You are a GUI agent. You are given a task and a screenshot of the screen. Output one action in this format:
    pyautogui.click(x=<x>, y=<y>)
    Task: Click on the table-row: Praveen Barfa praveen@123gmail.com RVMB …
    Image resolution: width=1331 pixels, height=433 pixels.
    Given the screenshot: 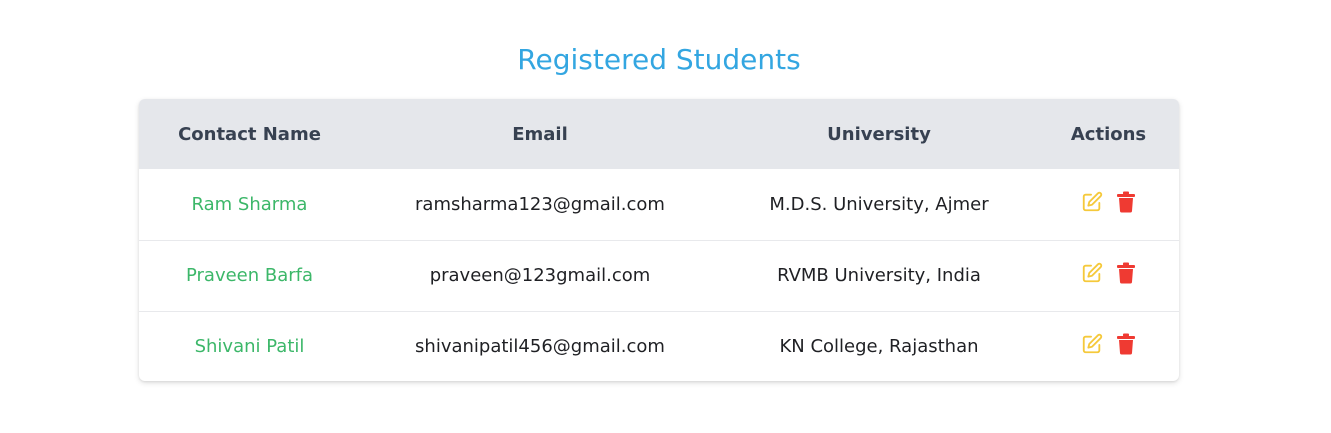 What is the action you would take?
    pyautogui.click(x=659, y=275)
    